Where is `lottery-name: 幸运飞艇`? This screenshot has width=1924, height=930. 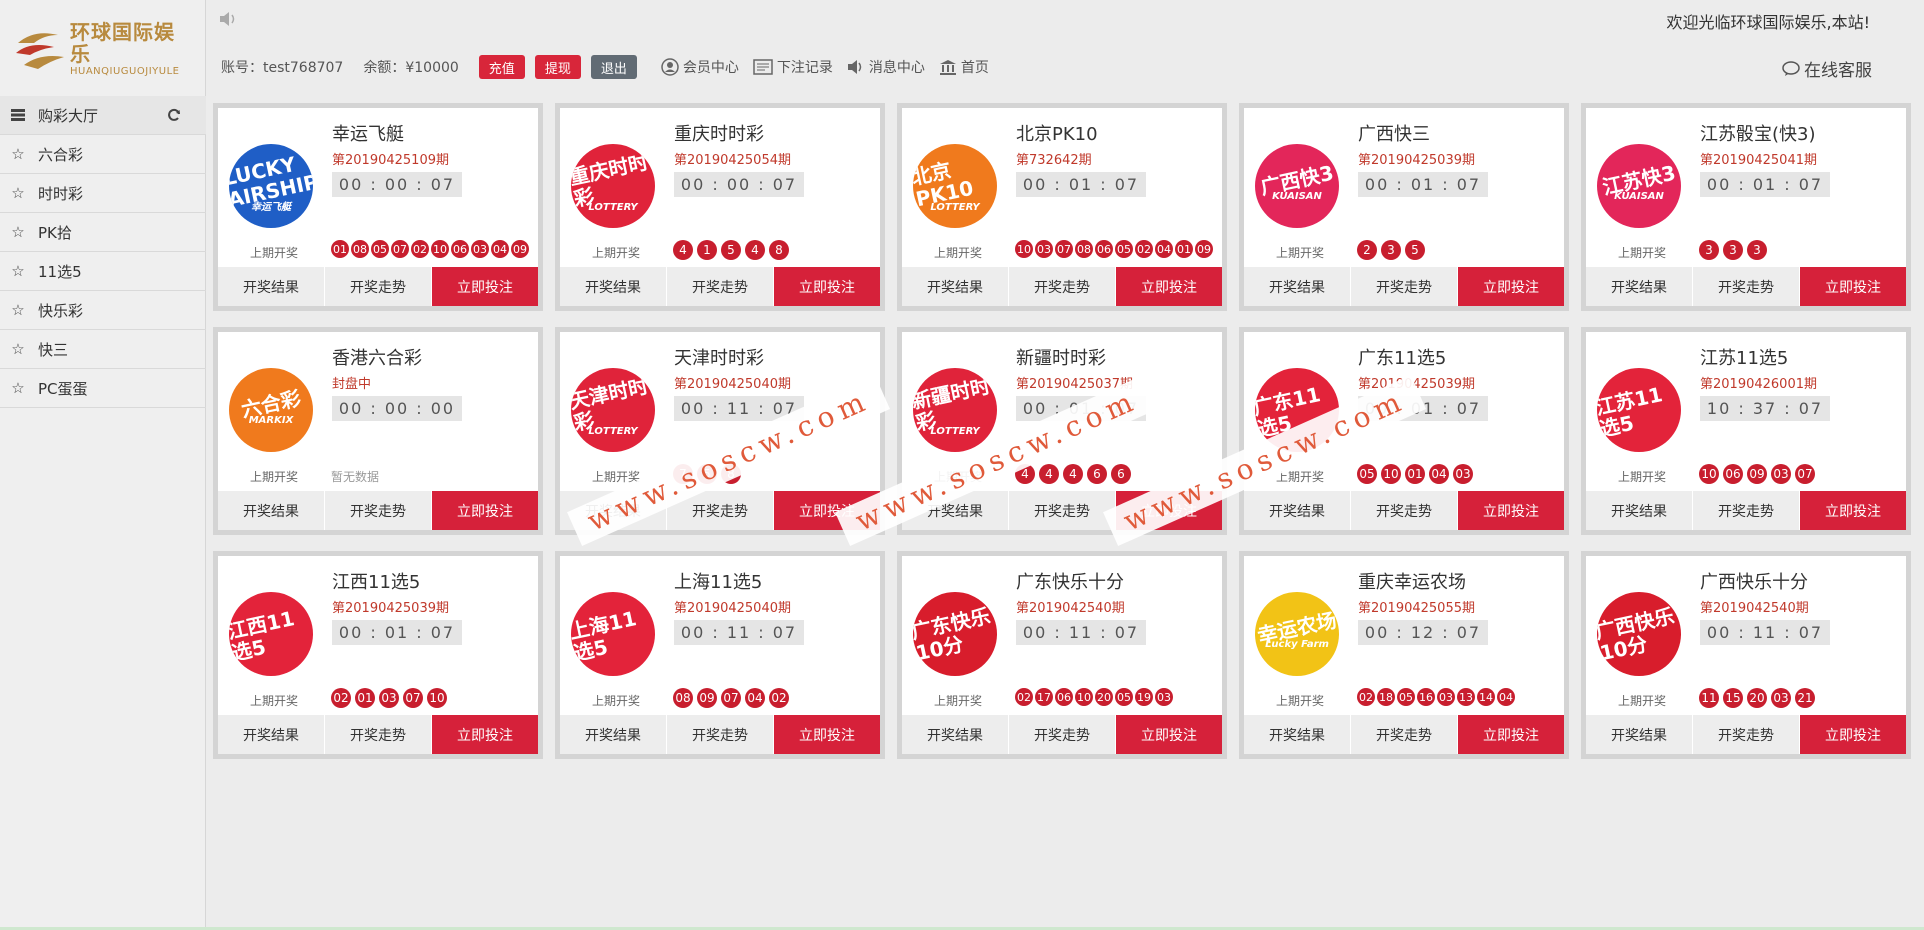 lottery-name: 幸运飞艇 is located at coordinates (368, 133).